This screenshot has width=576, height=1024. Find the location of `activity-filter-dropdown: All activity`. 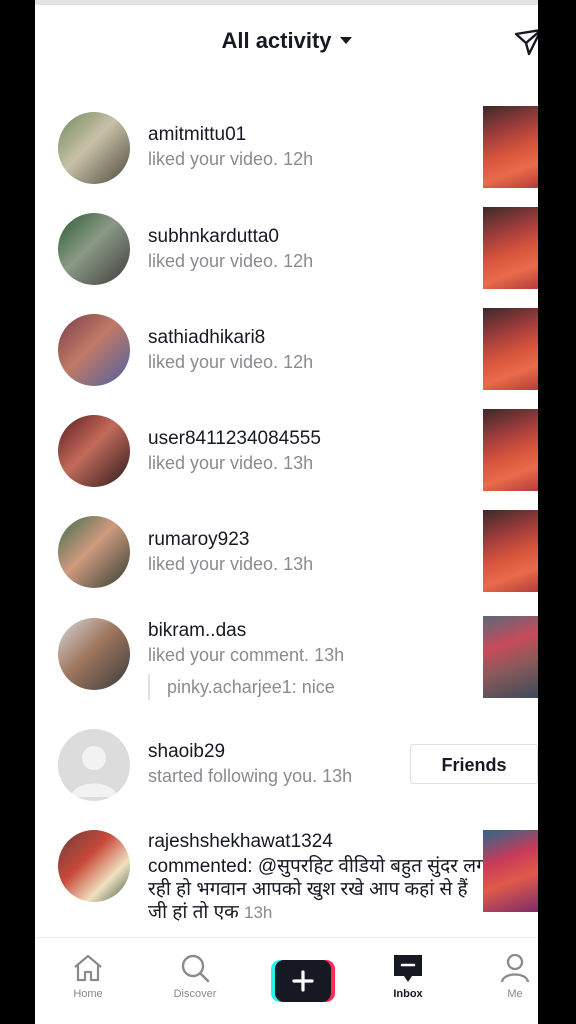

activity-filter-dropdown: All activity is located at coordinates (286, 41).